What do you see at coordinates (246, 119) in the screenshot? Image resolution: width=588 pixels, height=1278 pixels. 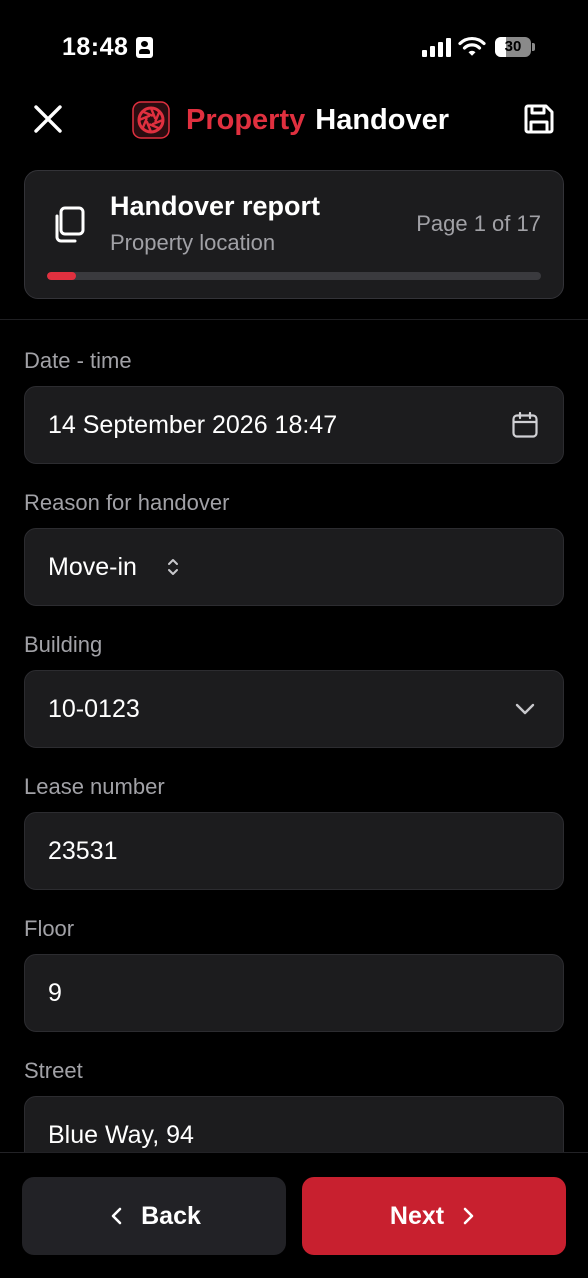 I see `app-title-property: Property` at bounding box center [246, 119].